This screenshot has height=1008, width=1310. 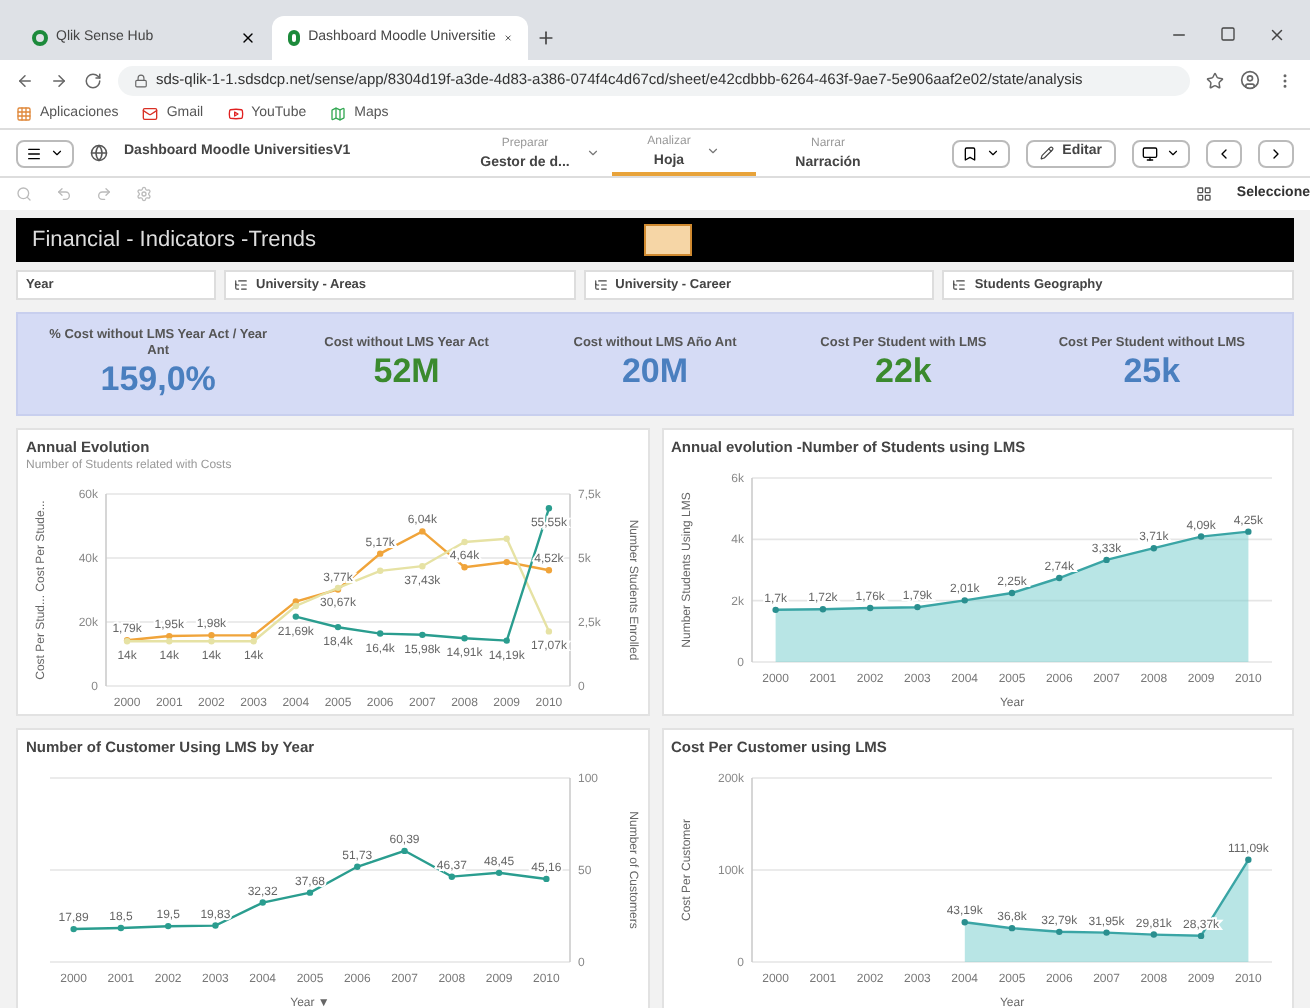 I want to click on previous-button, so click(x=1224, y=153).